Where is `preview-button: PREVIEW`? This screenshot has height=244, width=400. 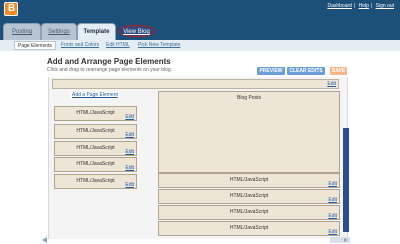
preview-button: PREVIEW is located at coordinates (271, 71).